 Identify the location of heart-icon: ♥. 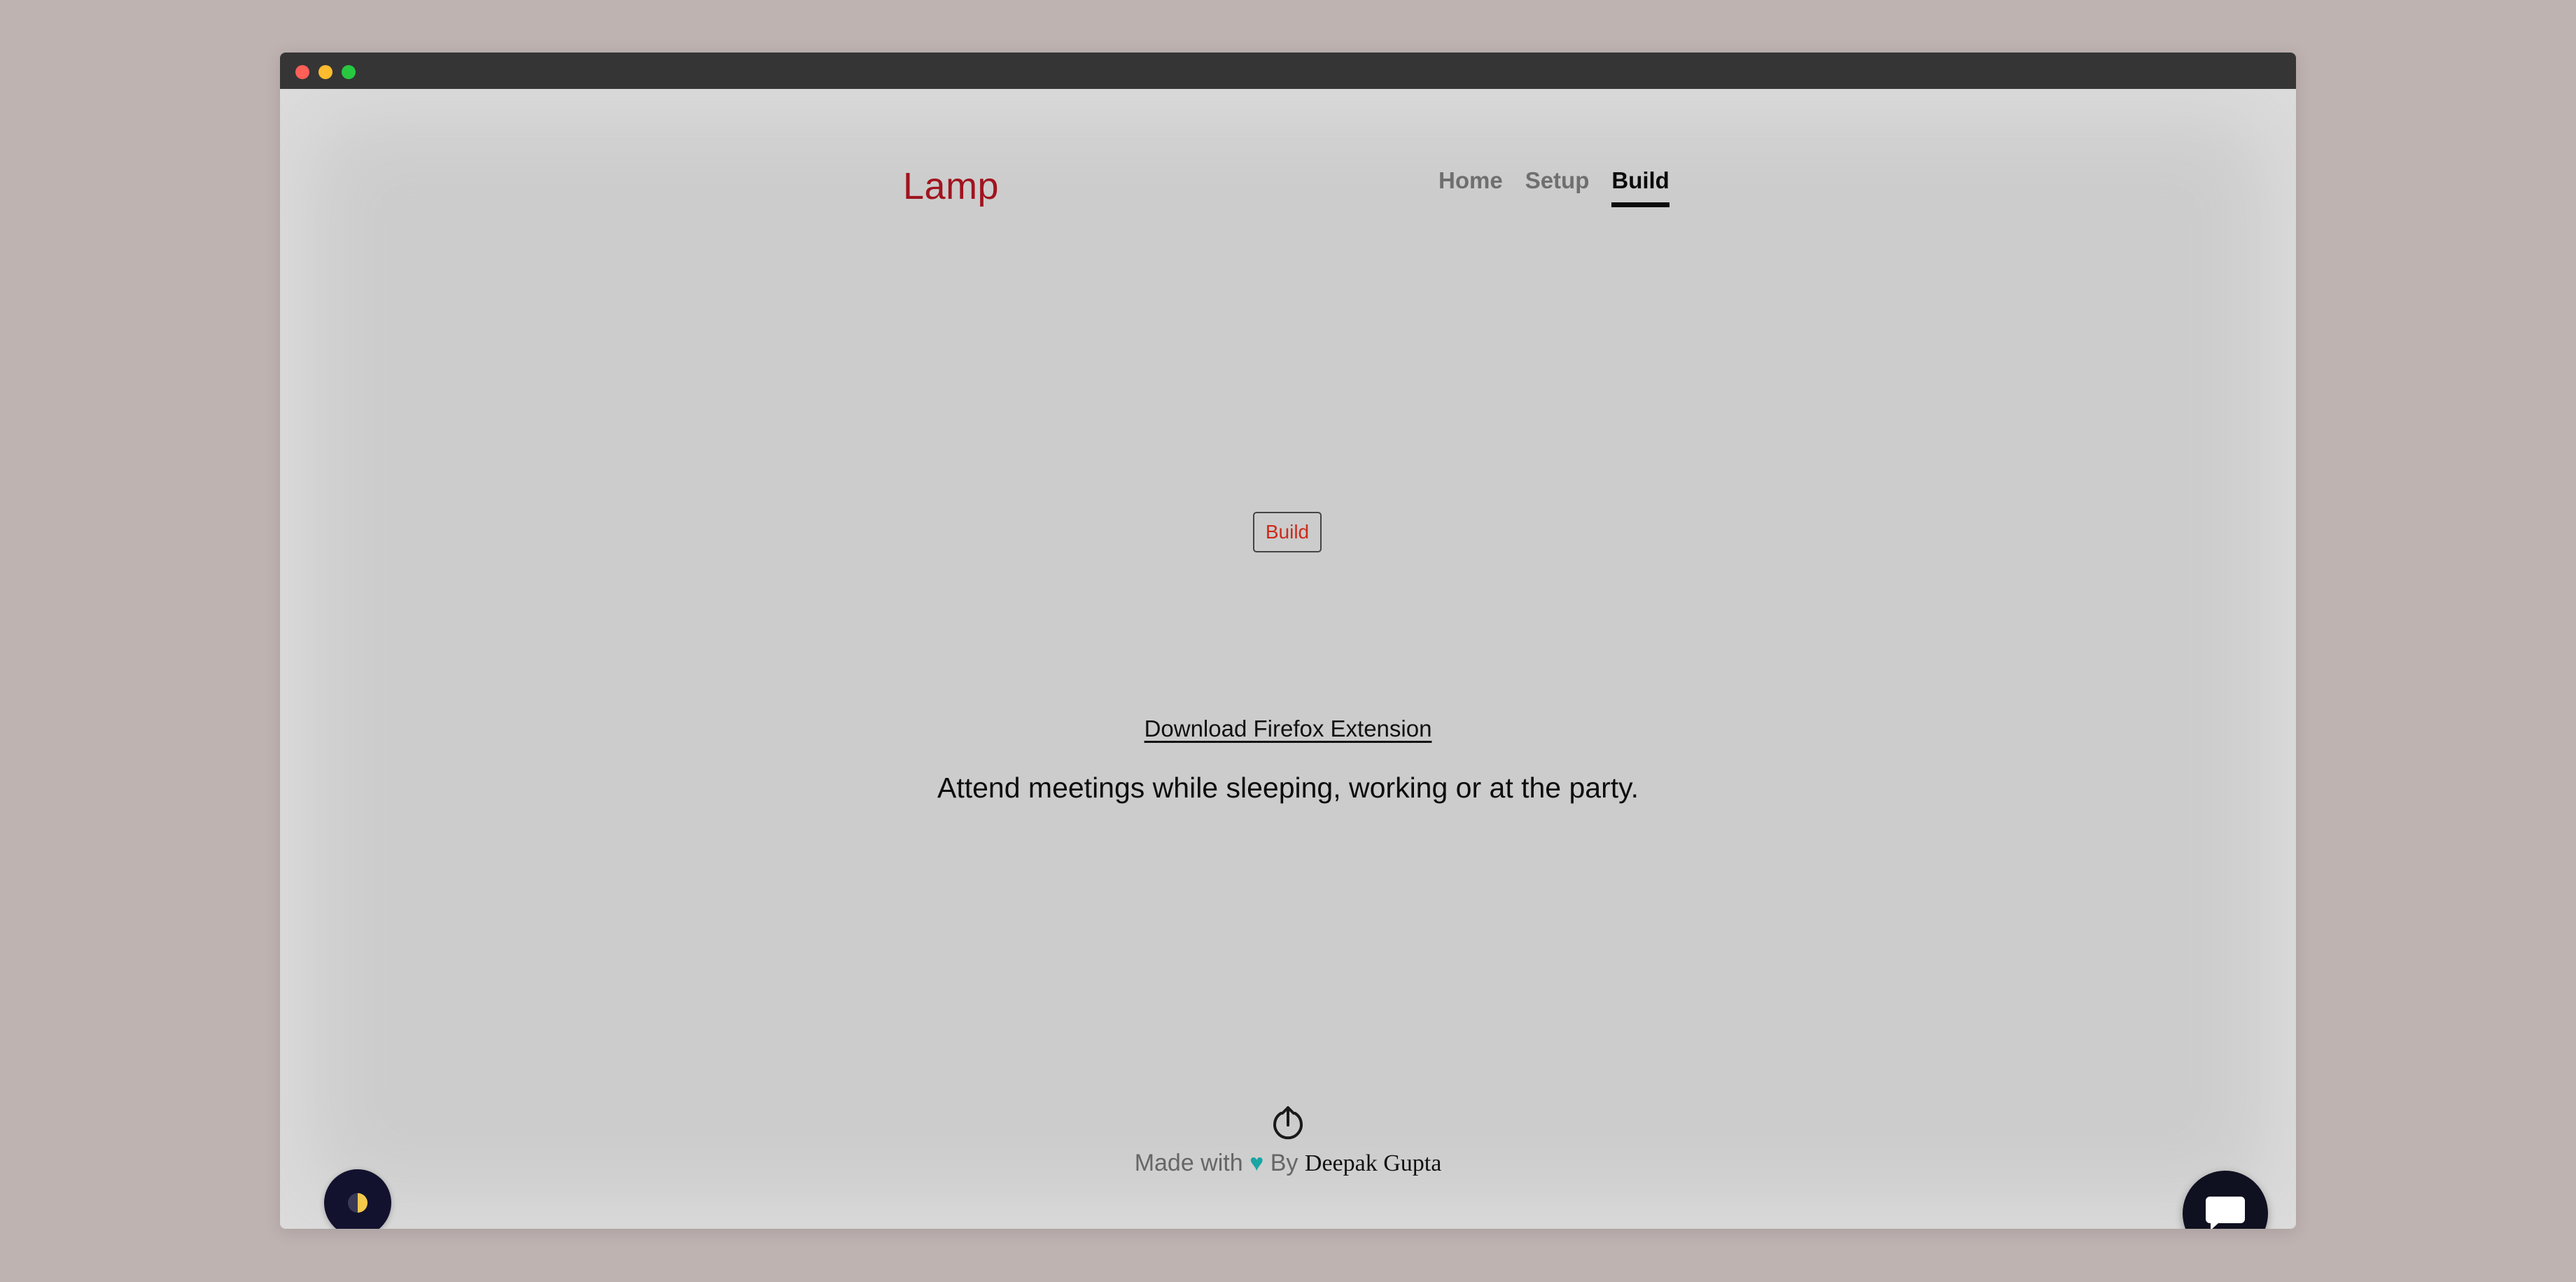
(1257, 1163).